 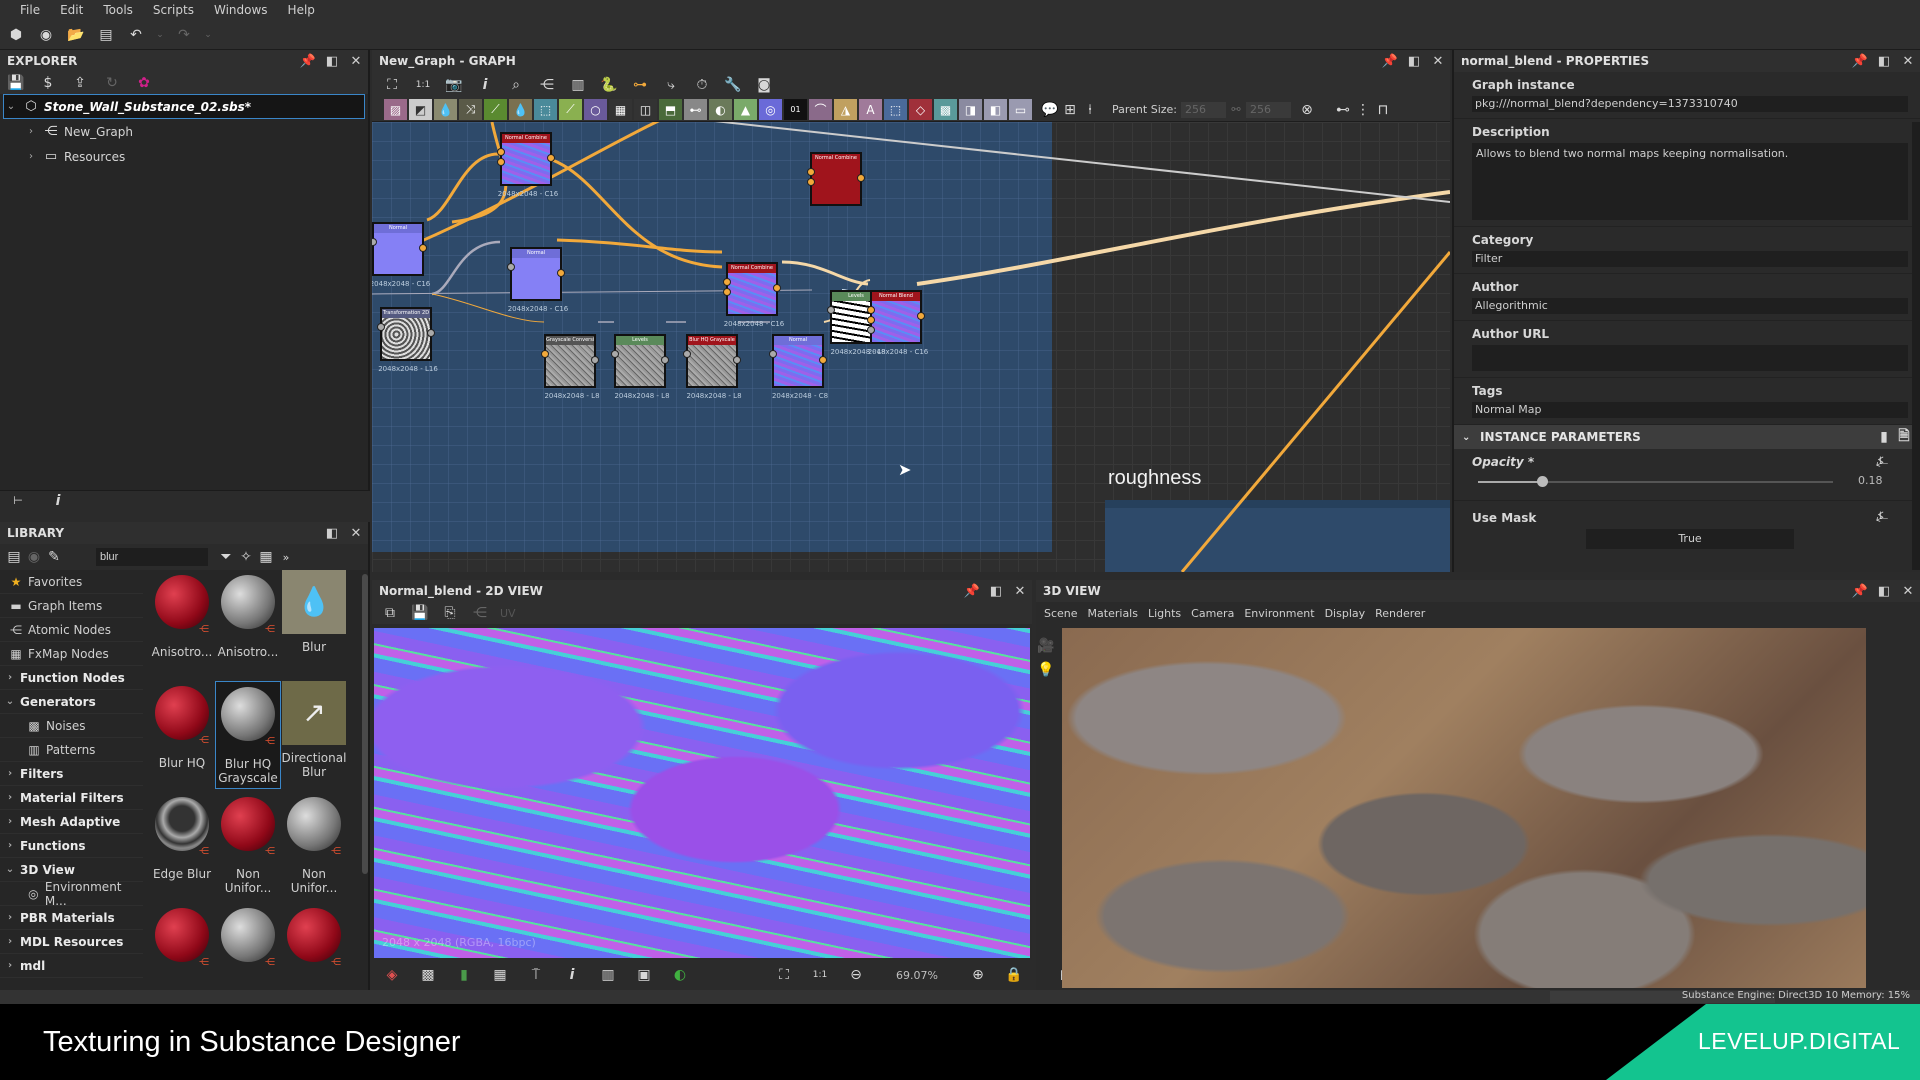 I want to click on timer-icon: ⏱, so click(x=702, y=85).